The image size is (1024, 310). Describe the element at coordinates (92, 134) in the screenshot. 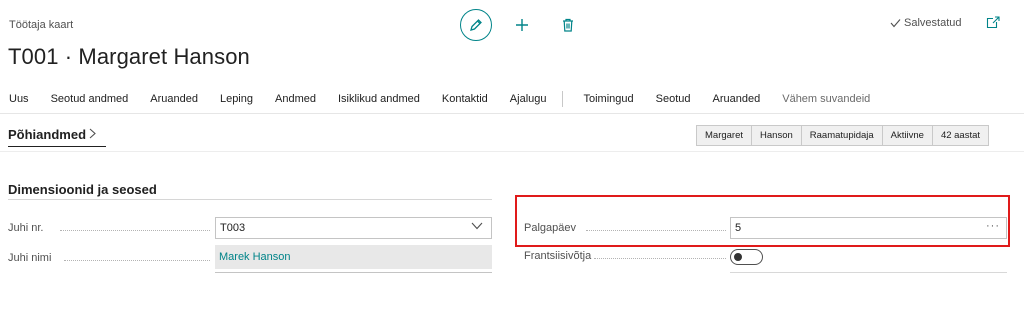

I see `chevron-right-icon` at that location.